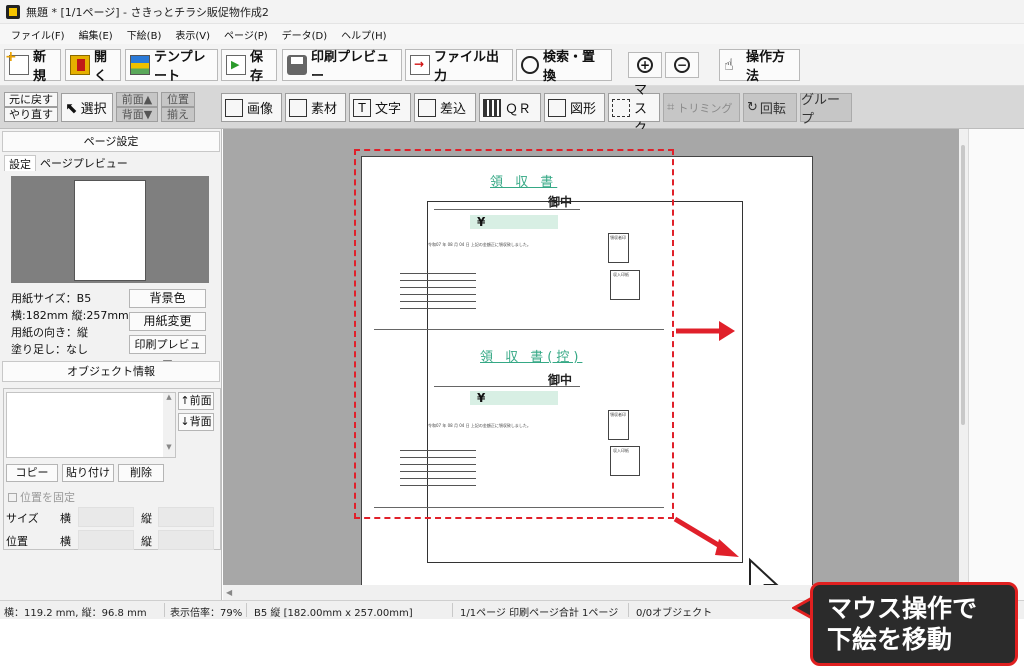  What do you see at coordinates (186, 517) in the screenshot?
I see `size-height-field` at bounding box center [186, 517].